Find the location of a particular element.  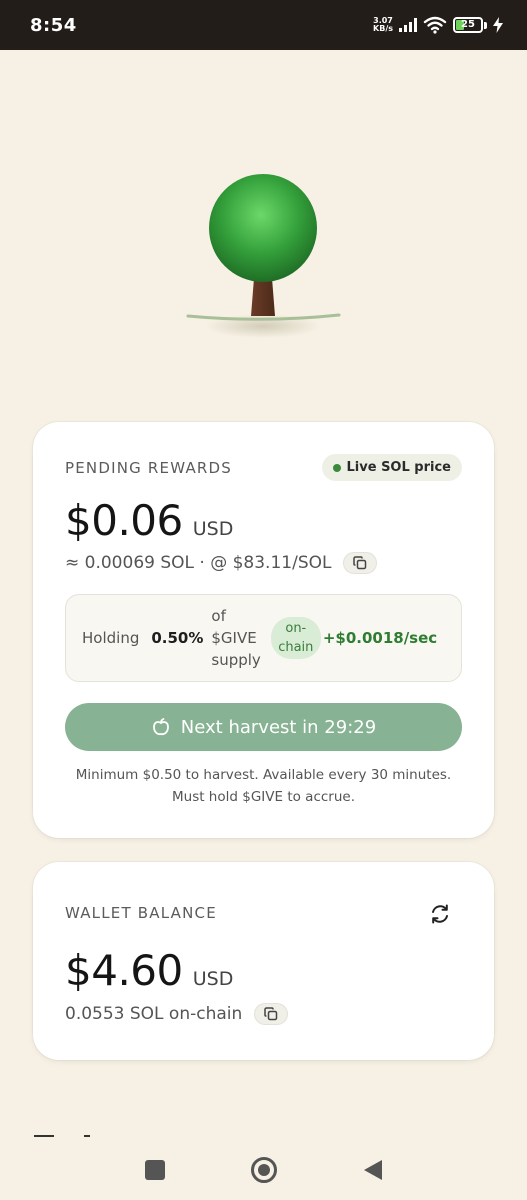

home-button is located at coordinates (263, 1170).